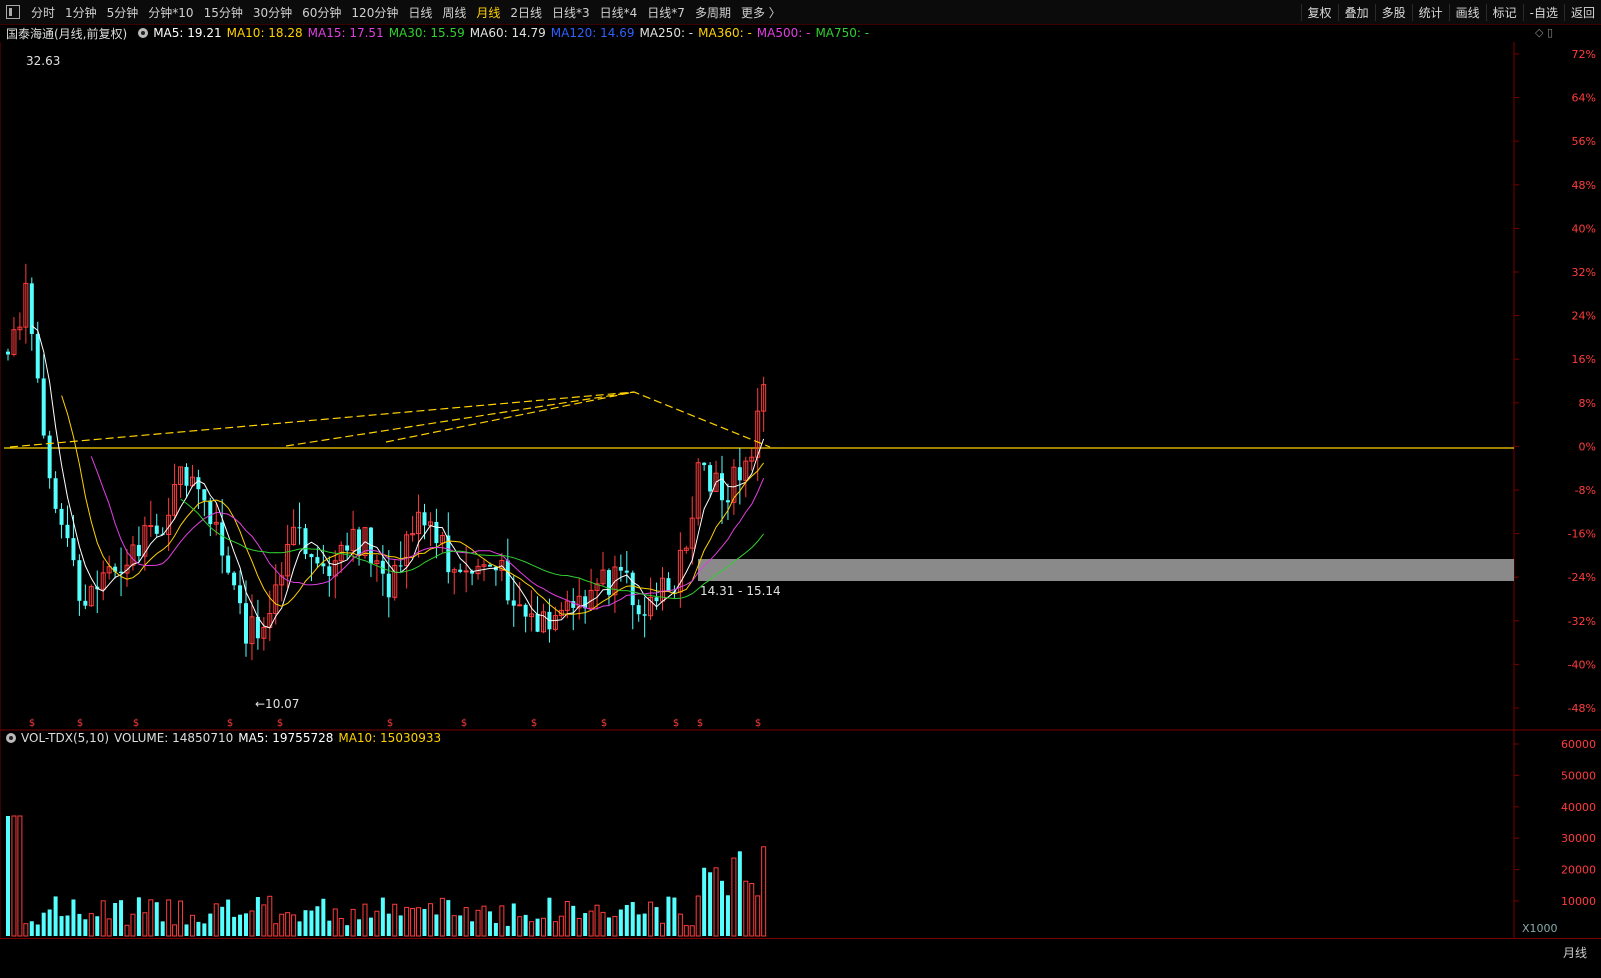  What do you see at coordinates (374, 12) in the screenshot?
I see `period-tab-7: 120分钟` at bounding box center [374, 12].